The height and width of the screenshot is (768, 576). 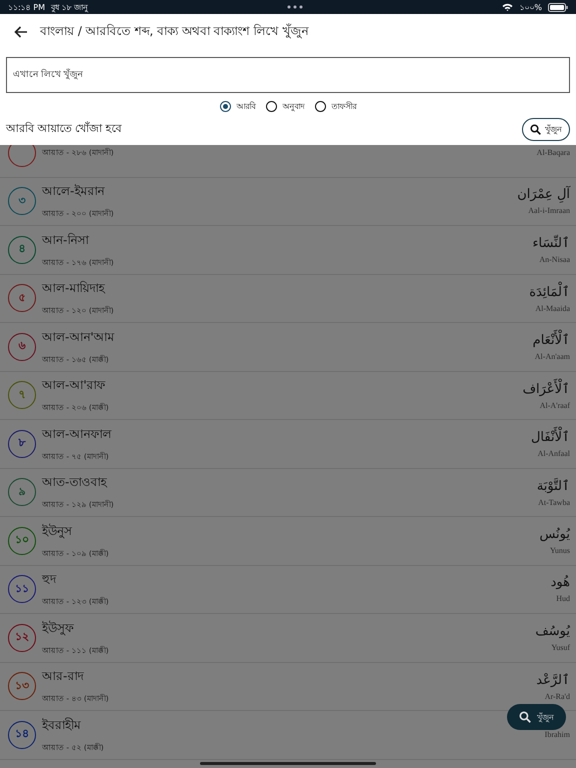 I want to click on radio-label: আরবি, so click(x=246, y=106).